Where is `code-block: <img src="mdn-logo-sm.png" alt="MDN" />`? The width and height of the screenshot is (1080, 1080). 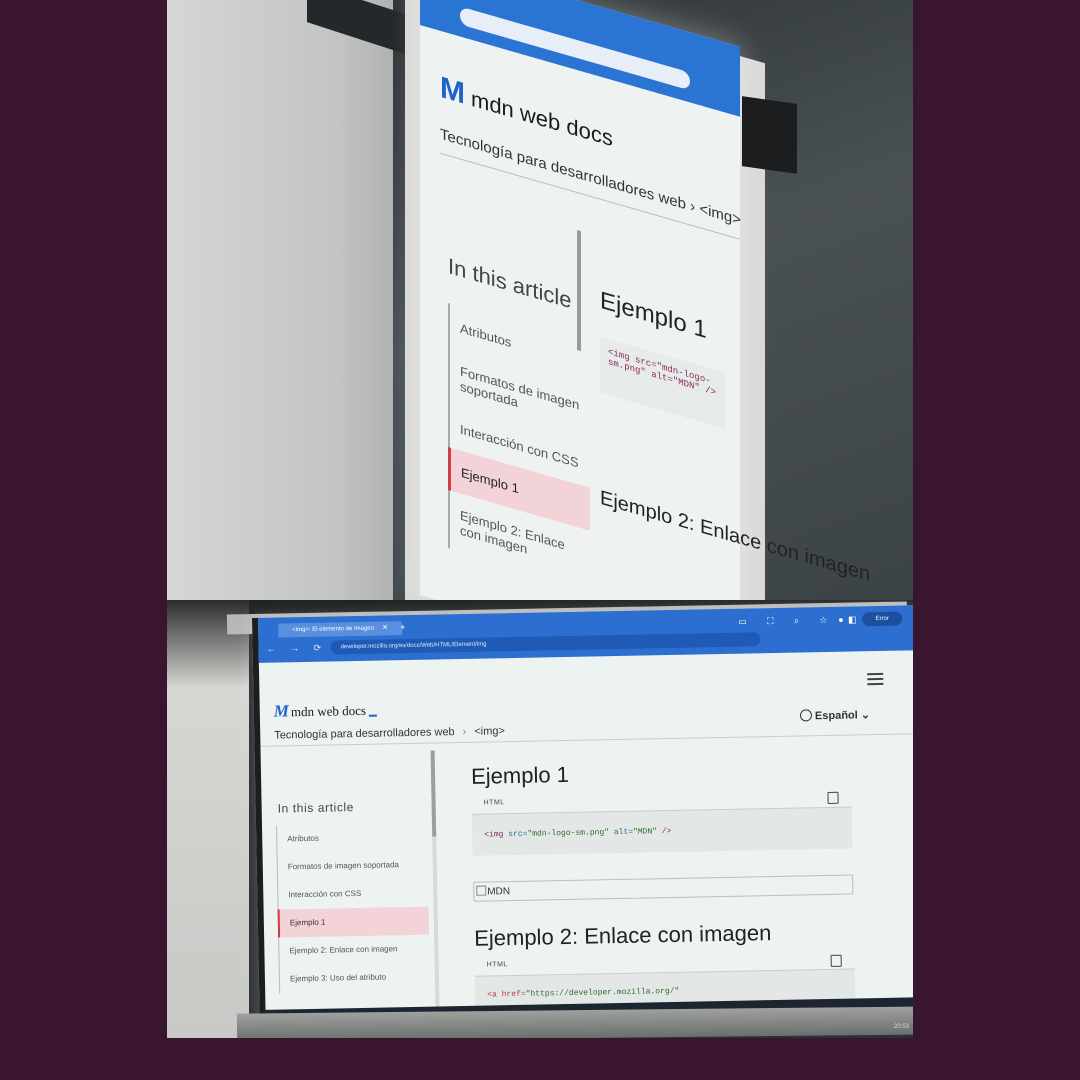 code-block: <img src="mdn-logo-sm.png" alt="MDN" /> is located at coordinates (662, 382).